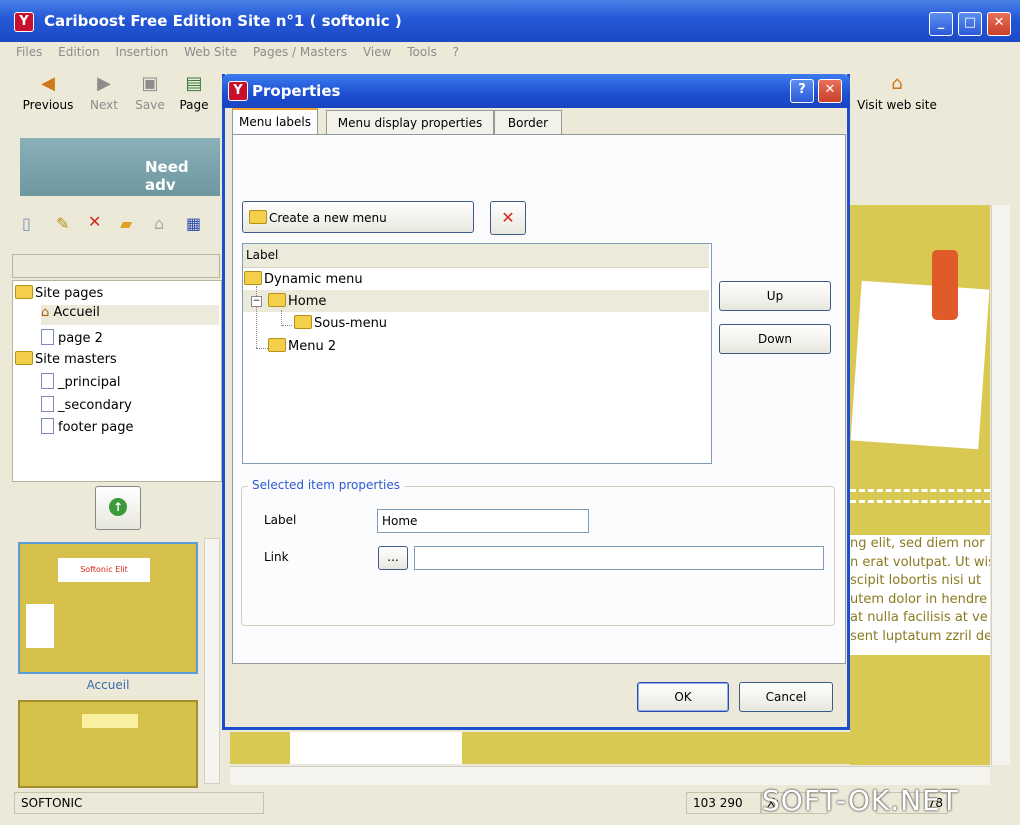 The height and width of the screenshot is (825, 1020). What do you see at coordinates (897, 89) in the screenshot?
I see `visit-web-site-button: ⌂ Visit web site` at bounding box center [897, 89].